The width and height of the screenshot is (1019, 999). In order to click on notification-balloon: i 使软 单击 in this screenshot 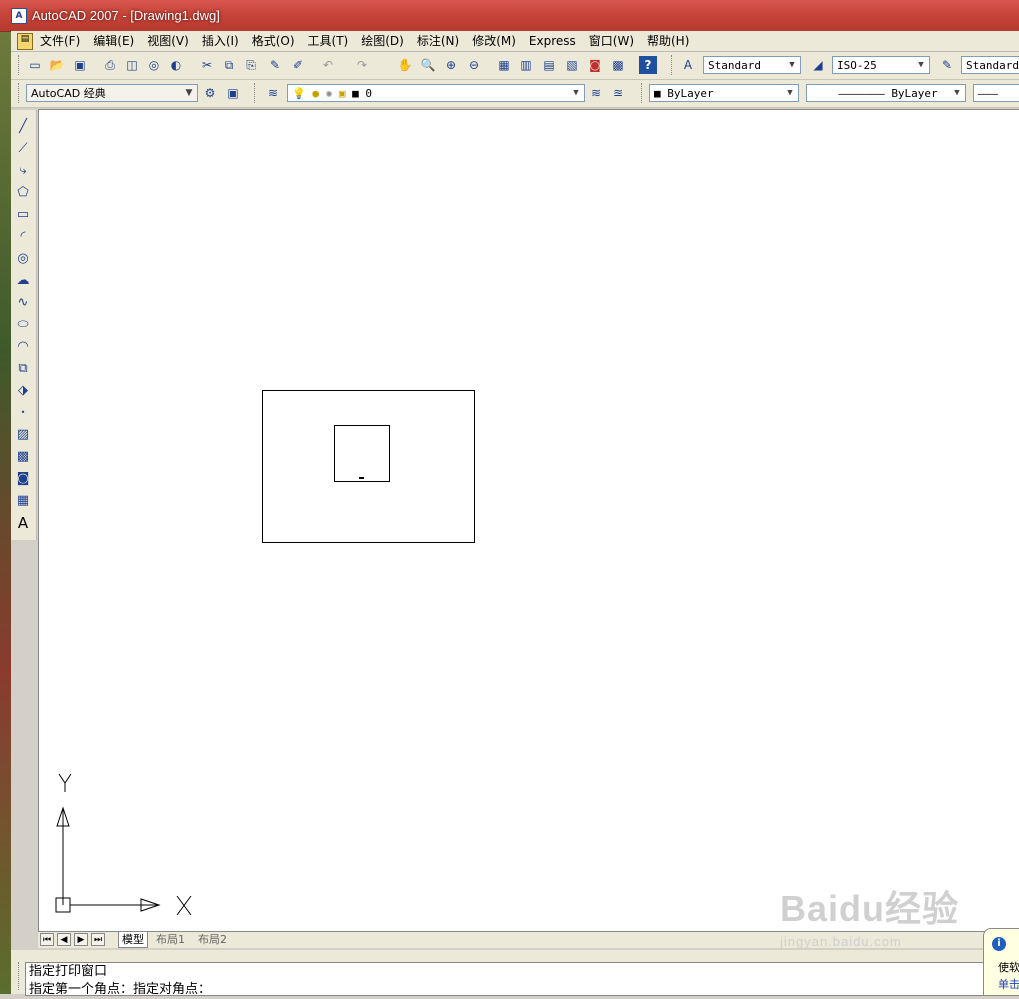, I will do `click(1001, 962)`.